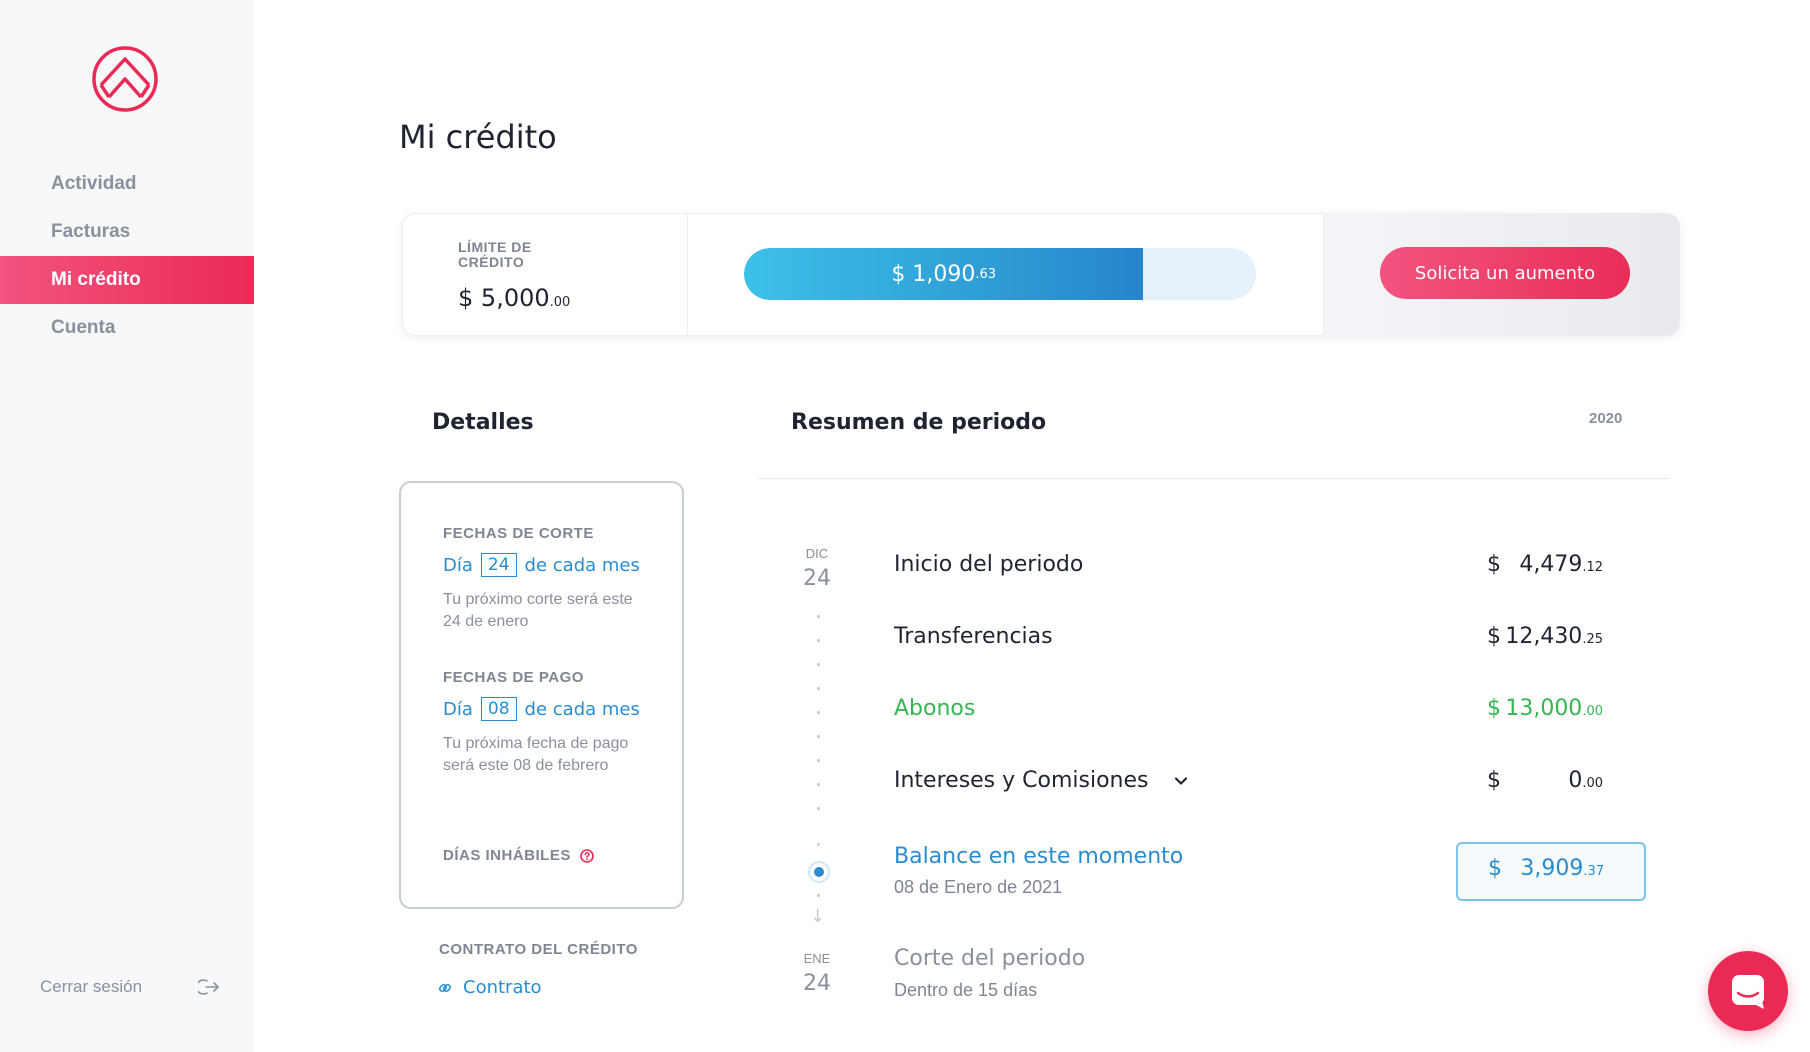 The image size is (1810, 1052). I want to click on credit-limit-amount: $ 5,000.00, so click(514, 298).